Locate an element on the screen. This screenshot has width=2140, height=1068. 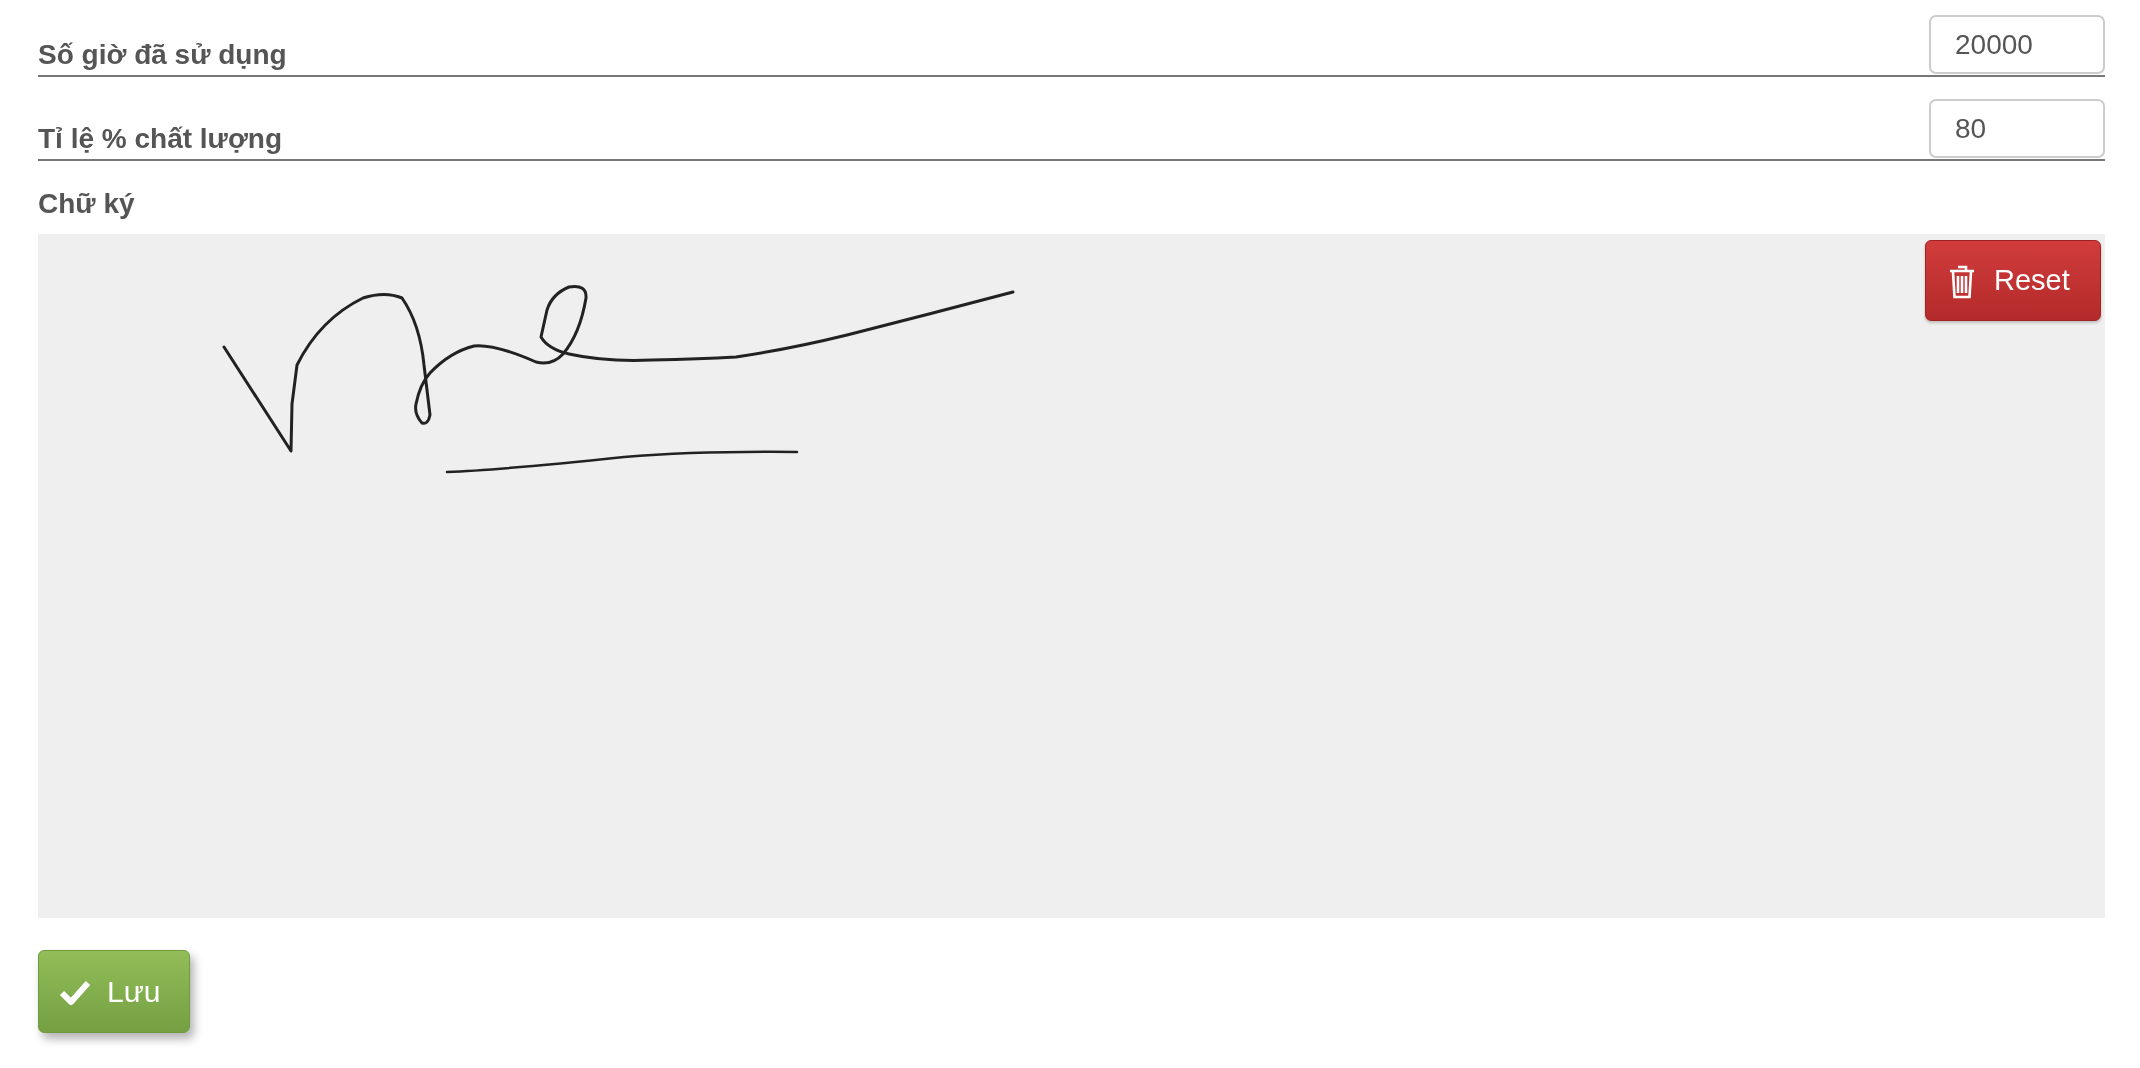
field-label: Tỉ lệ % chất lượng is located at coordinates (160, 139).